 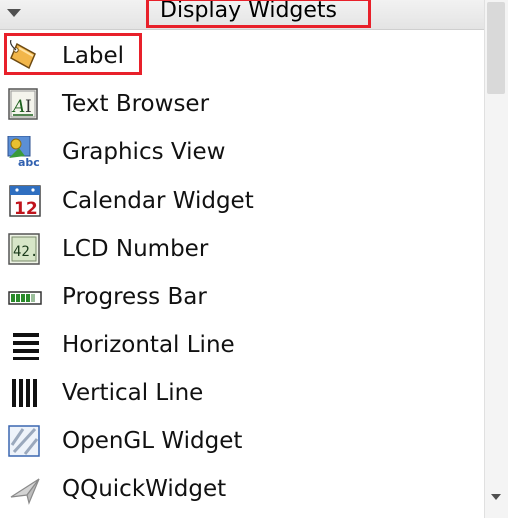 What do you see at coordinates (136, 104) in the screenshot?
I see `widget-label: Text Browser` at bounding box center [136, 104].